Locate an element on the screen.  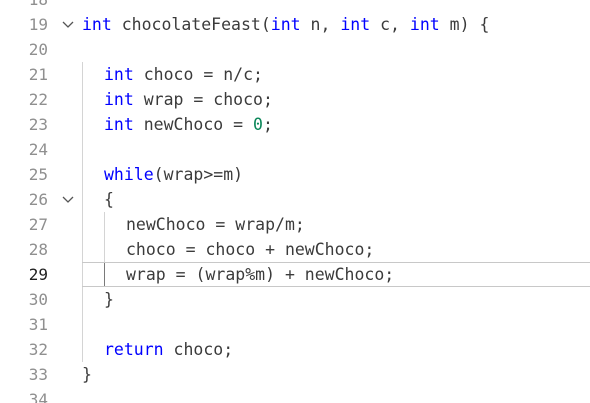
code-line: 23 int newChoco = 0; is located at coordinates (295, 124).